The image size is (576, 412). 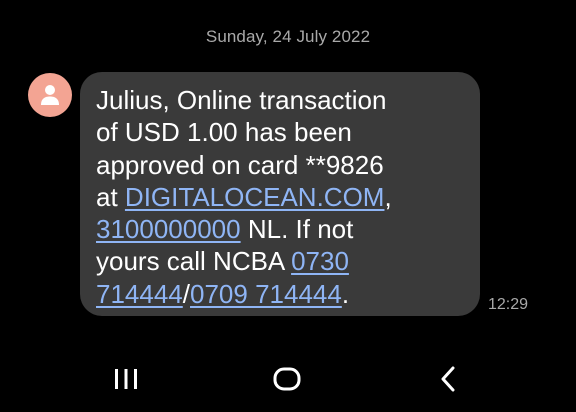 What do you see at coordinates (224, 132) in the screenshot?
I see `message-line: of USD 1.00 has been` at bounding box center [224, 132].